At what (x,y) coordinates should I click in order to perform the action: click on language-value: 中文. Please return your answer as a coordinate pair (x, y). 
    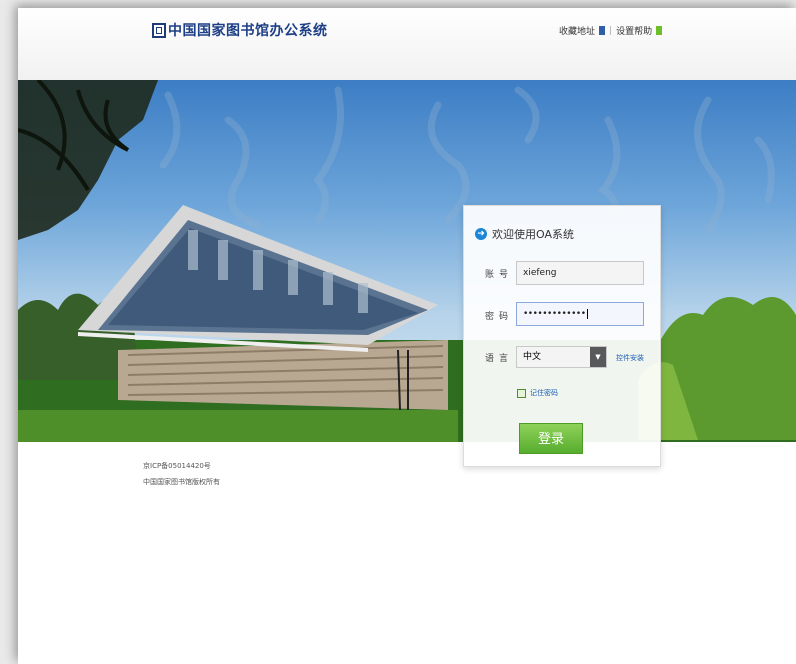
    Looking at the image, I should click on (532, 357).